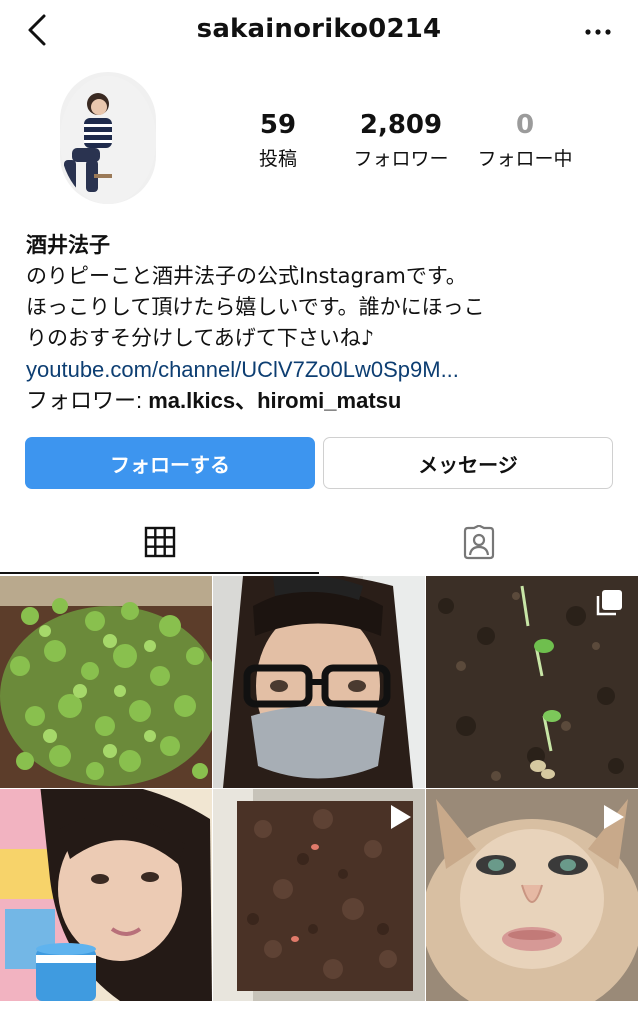 The width and height of the screenshot is (638, 1024). I want to click on grid-icon, so click(159, 542).